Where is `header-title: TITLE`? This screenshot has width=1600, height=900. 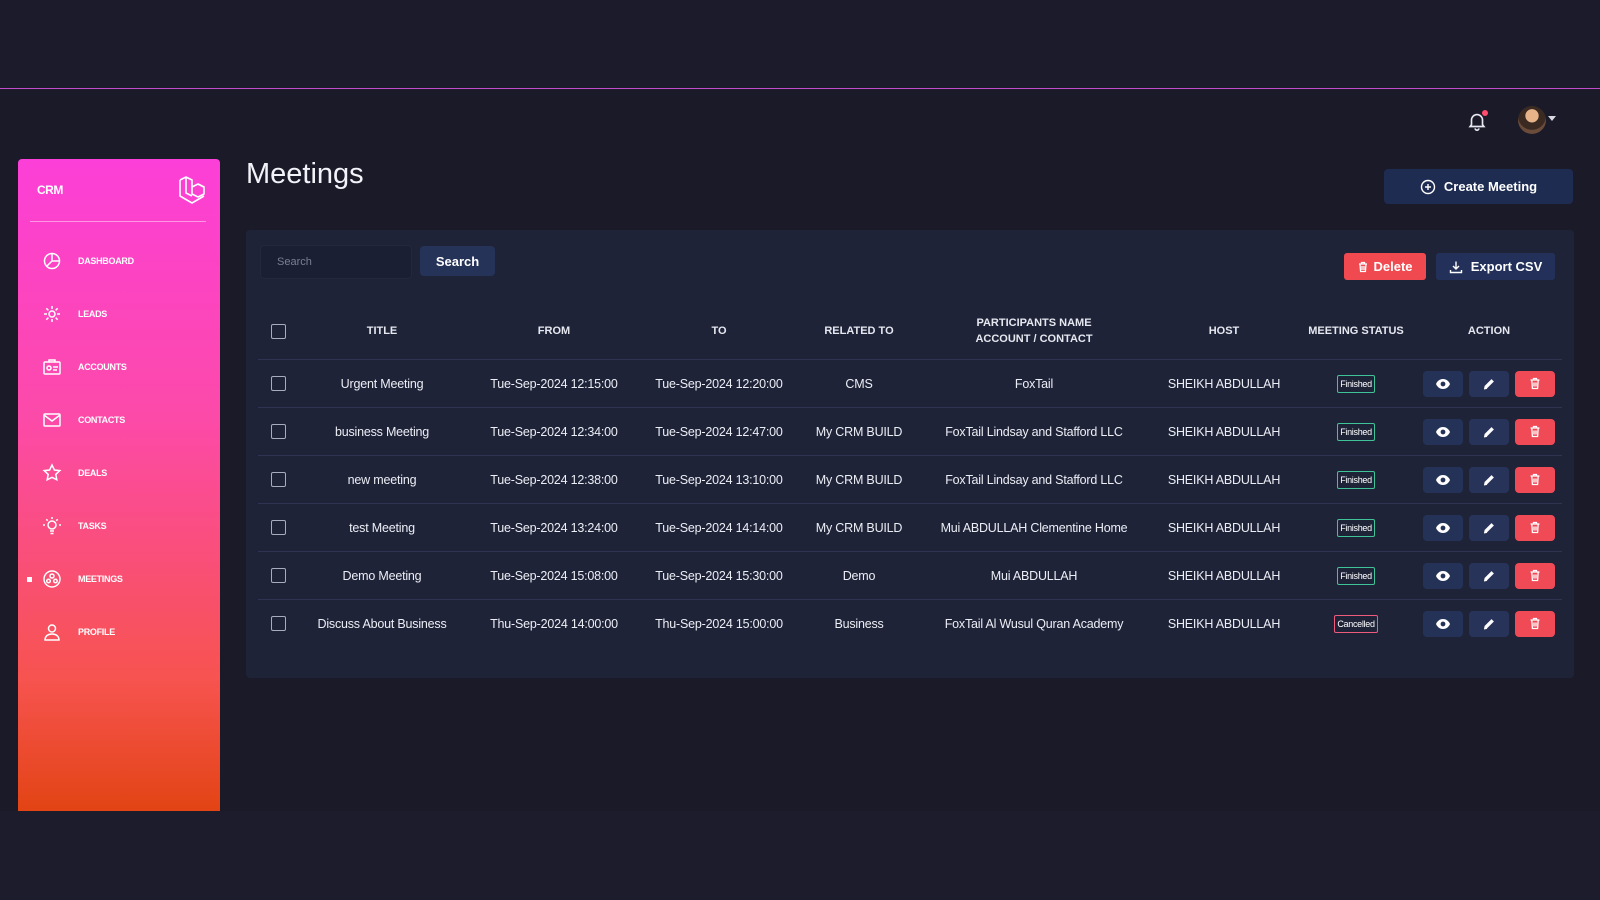 header-title: TITLE is located at coordinates (382, 331).